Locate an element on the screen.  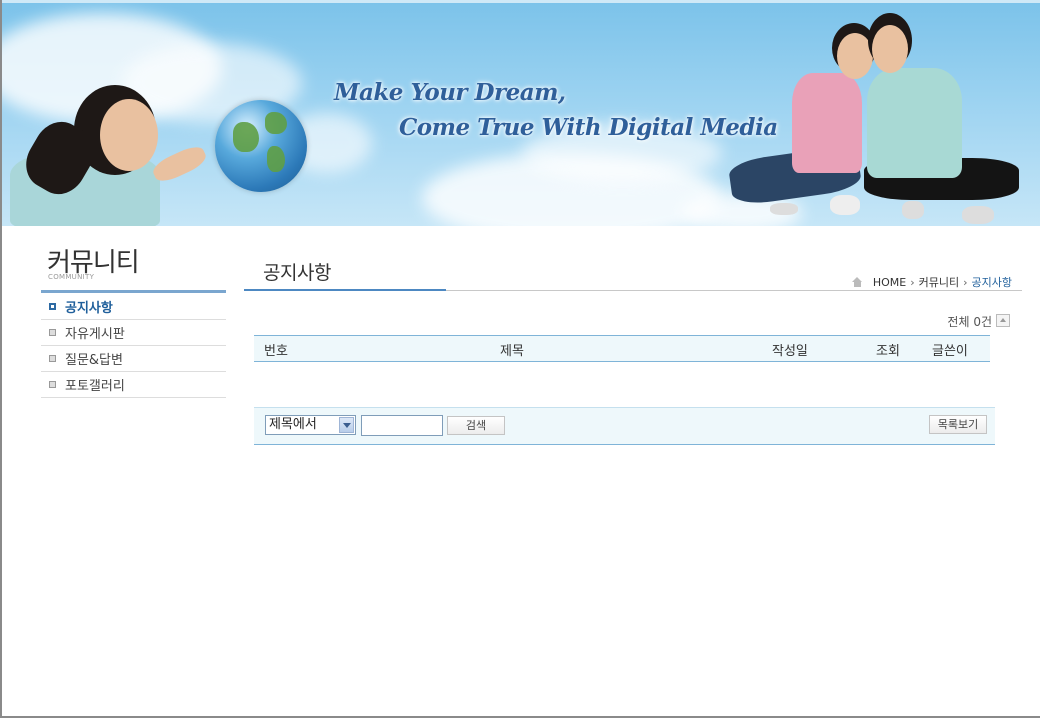
list-view-button: 목록보기 is located at coordinates (958, 424).